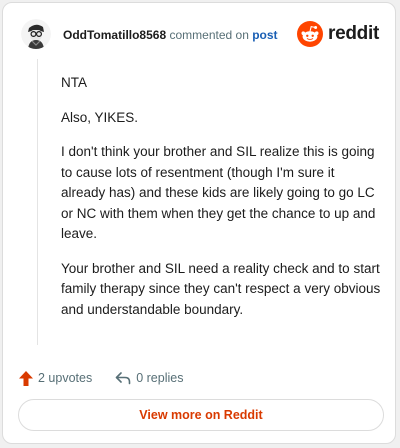  Describe the element at coordinates (264, 35) in the screenshot. I see `post-link: post` at that location.